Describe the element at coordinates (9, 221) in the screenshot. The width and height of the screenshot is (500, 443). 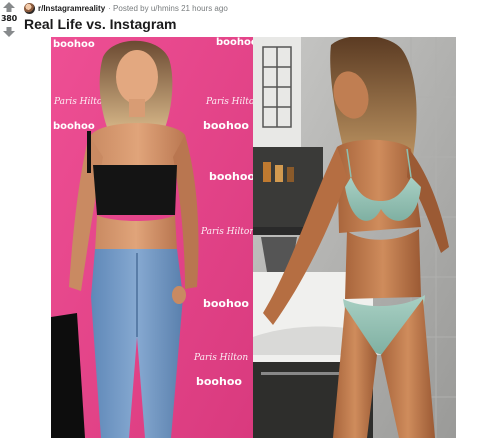
I see `vote-column: 380` at that location.